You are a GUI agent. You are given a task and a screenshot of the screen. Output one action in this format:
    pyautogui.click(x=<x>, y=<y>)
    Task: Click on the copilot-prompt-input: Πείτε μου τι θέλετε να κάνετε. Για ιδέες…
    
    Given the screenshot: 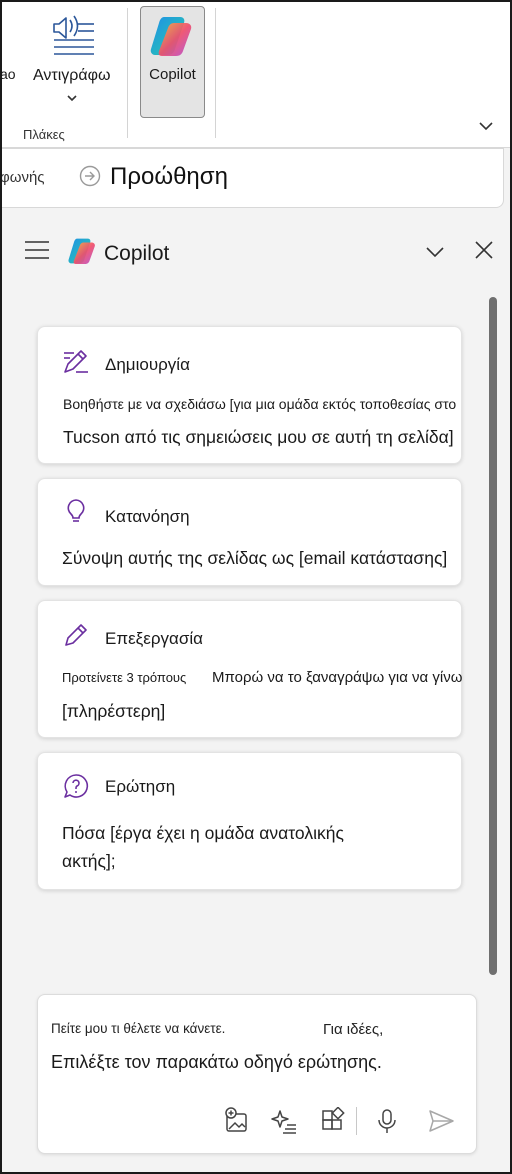 What is the action you would take?
    pyautogui.click(x=257, y=1074)
    